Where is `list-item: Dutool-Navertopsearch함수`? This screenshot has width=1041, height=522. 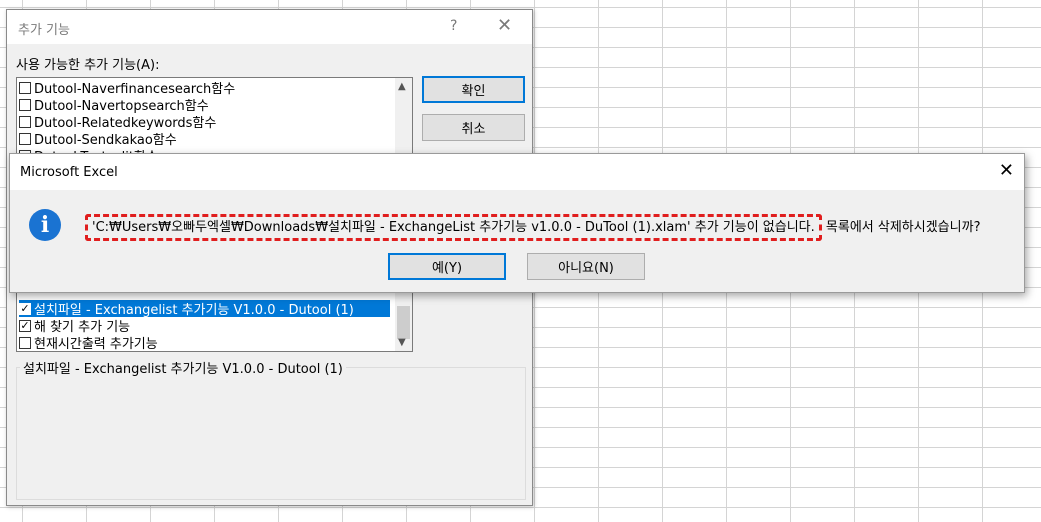 list-item: Dutool-Navertopsearch함수 is located at coordinates (114, 105).